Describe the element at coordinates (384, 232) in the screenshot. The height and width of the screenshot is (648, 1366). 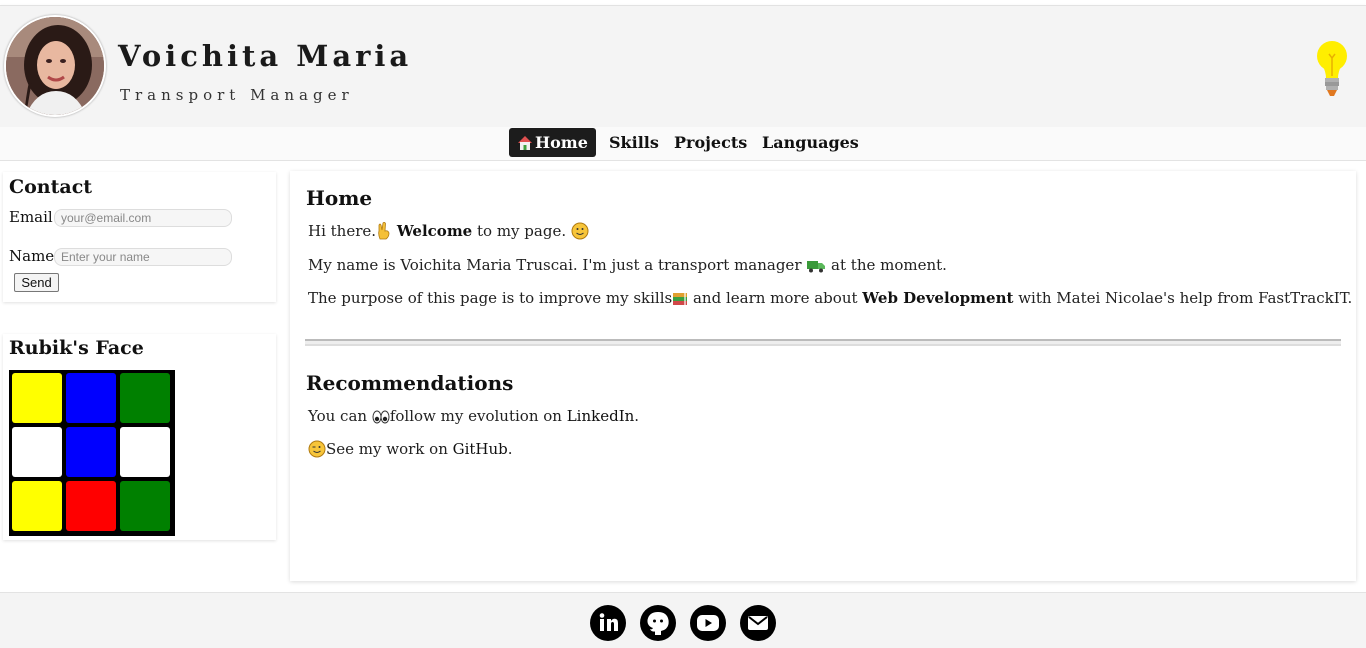
I see `victory-hand-icon` at that location.